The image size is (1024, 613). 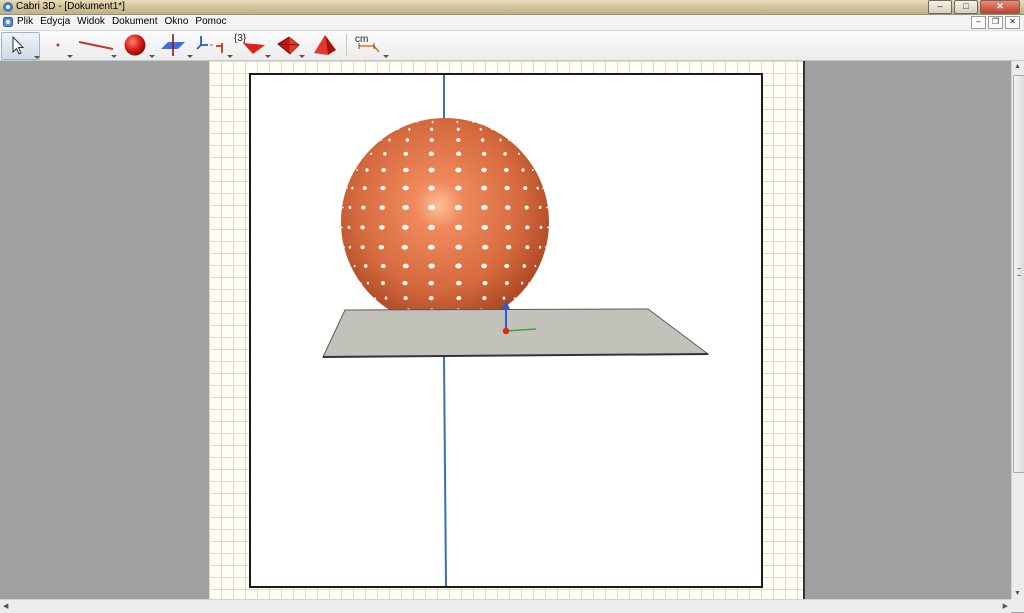 I want to click on horizontal-scrollbar: ◀ ▶, so click(x=505, y=606).